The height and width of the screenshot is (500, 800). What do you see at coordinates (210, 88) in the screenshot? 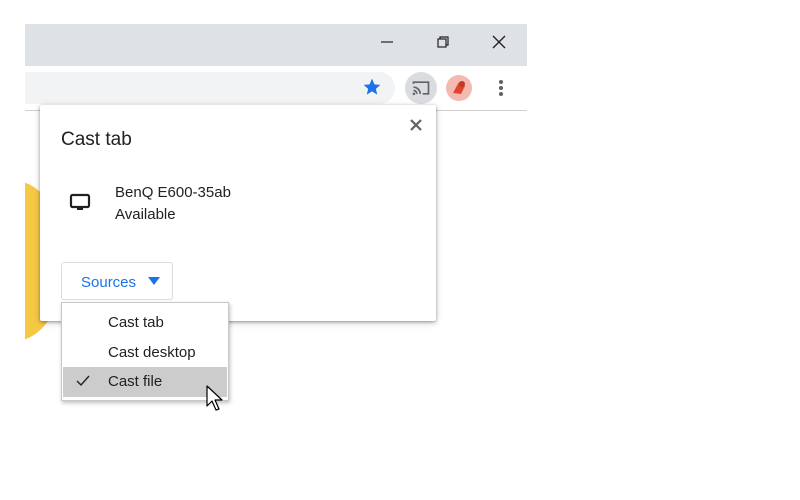
I see `address-bar` at bounding box center [210, 88].